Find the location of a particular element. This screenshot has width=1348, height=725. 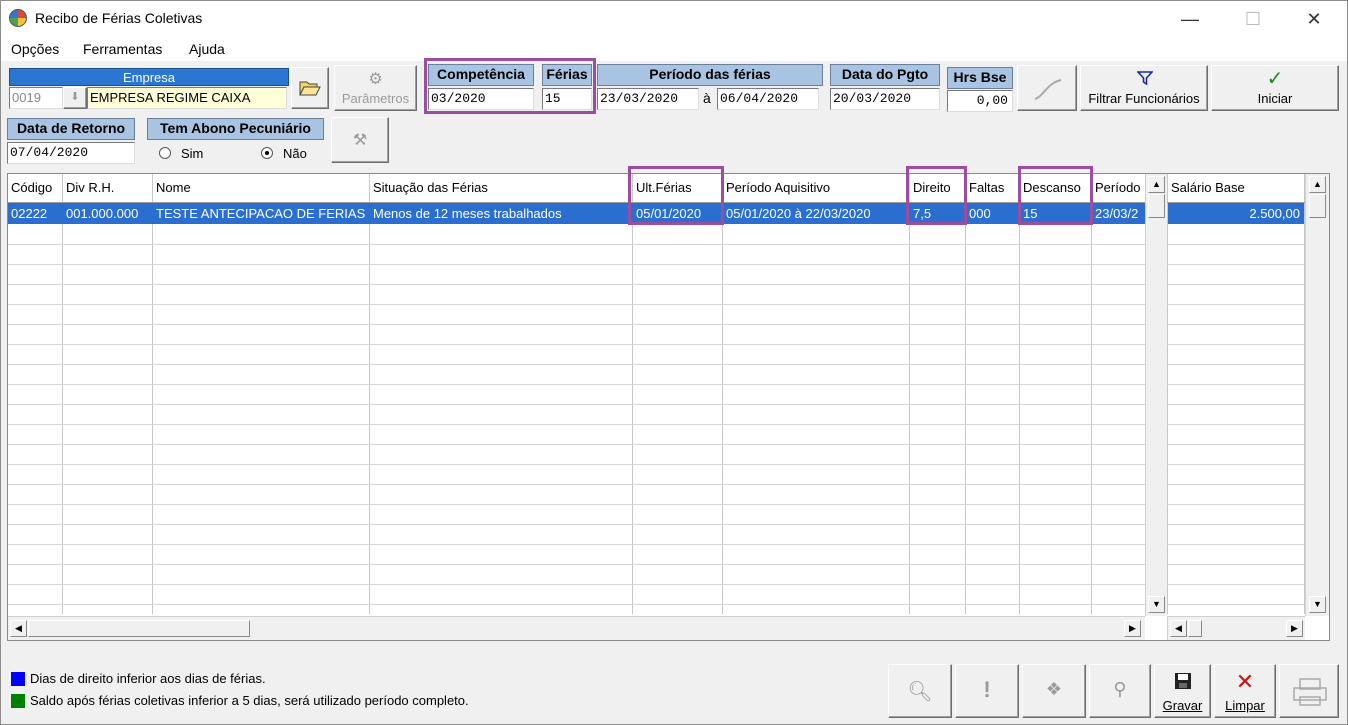

ferias-header: Férias is located at coordinates (567, 75).